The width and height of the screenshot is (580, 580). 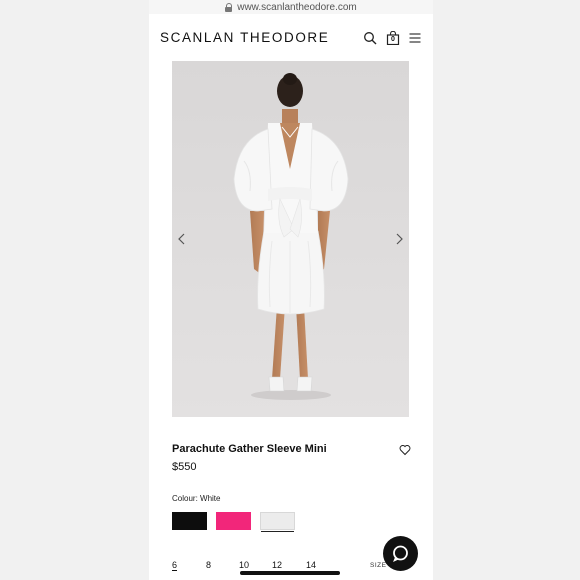 I want to click on gallery-prev-arrow, so click(x=182, y=239).